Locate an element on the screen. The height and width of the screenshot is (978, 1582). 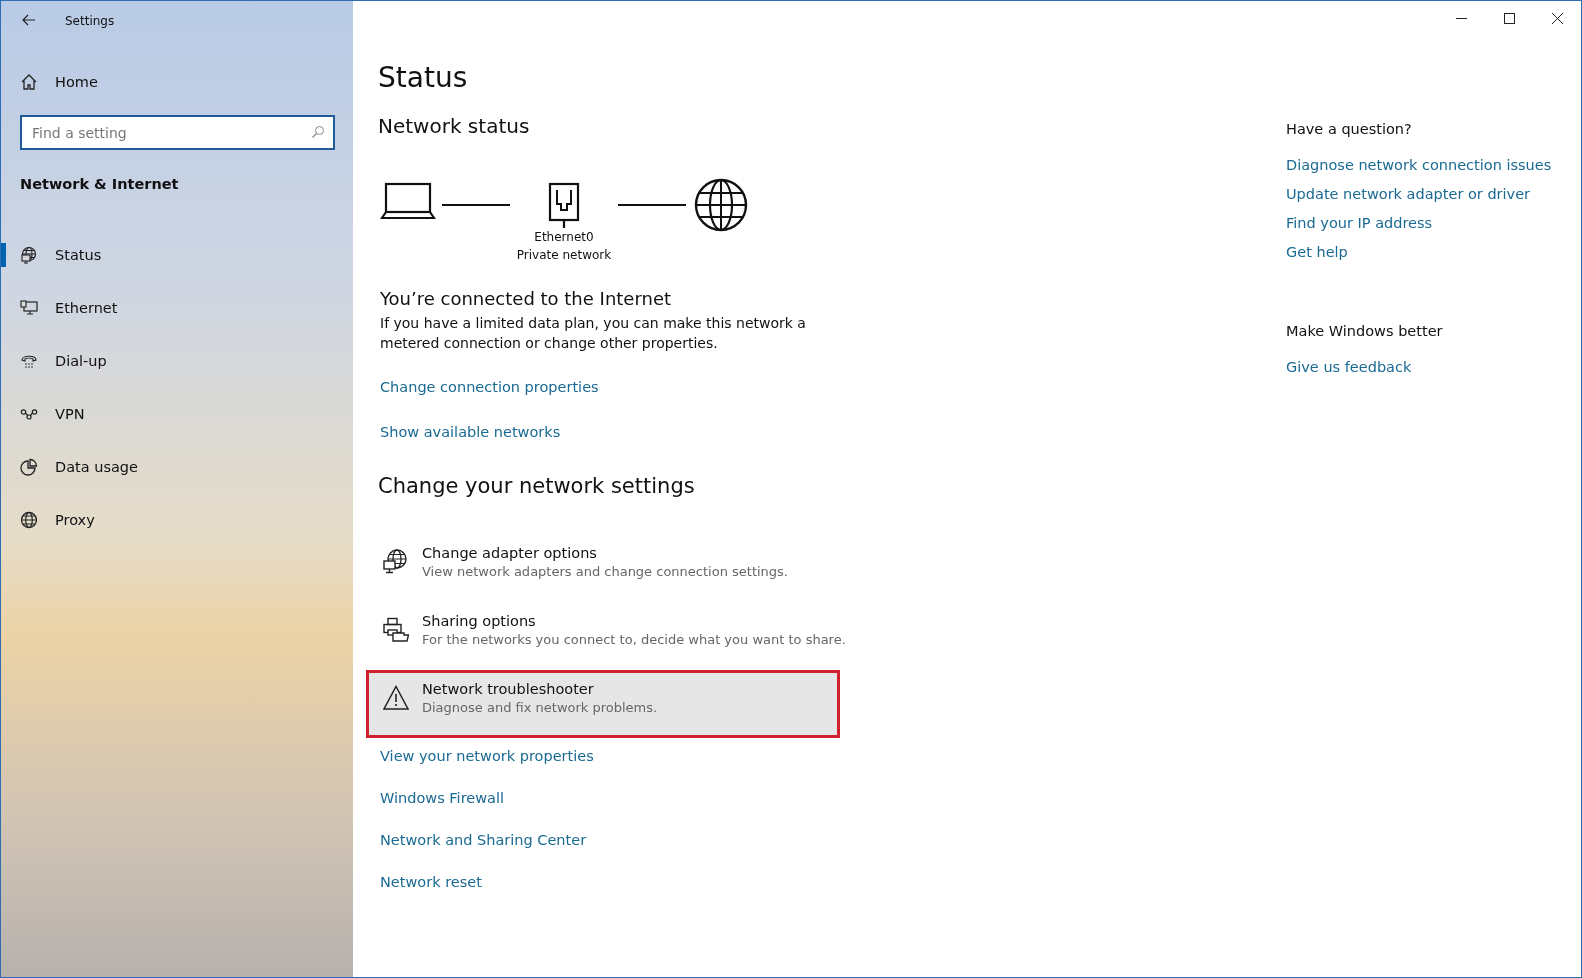
monitor-icon is located at coordinates (29, 307).